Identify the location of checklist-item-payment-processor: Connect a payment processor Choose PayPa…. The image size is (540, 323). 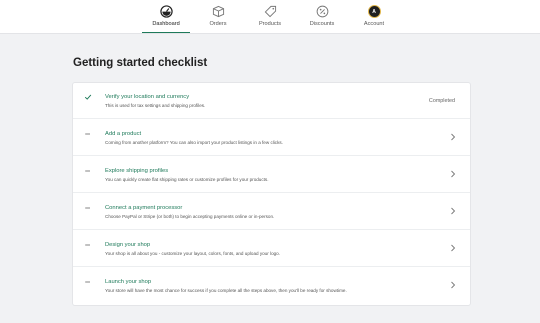
(271, 212).